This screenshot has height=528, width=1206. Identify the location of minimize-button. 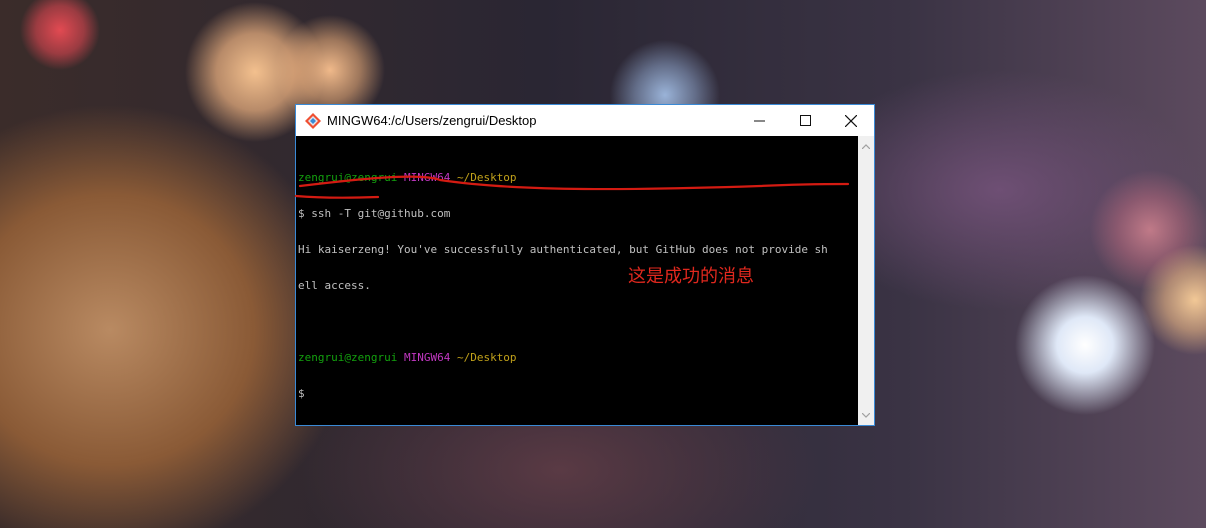
(759, 120).